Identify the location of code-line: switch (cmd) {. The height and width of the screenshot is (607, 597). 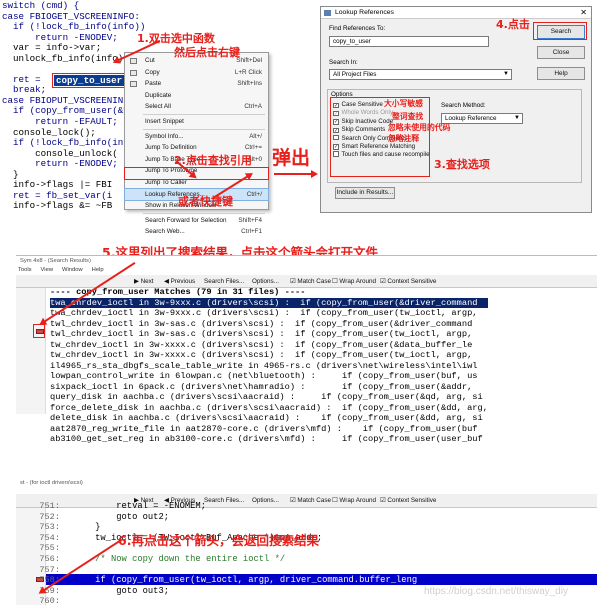
(41, 5).